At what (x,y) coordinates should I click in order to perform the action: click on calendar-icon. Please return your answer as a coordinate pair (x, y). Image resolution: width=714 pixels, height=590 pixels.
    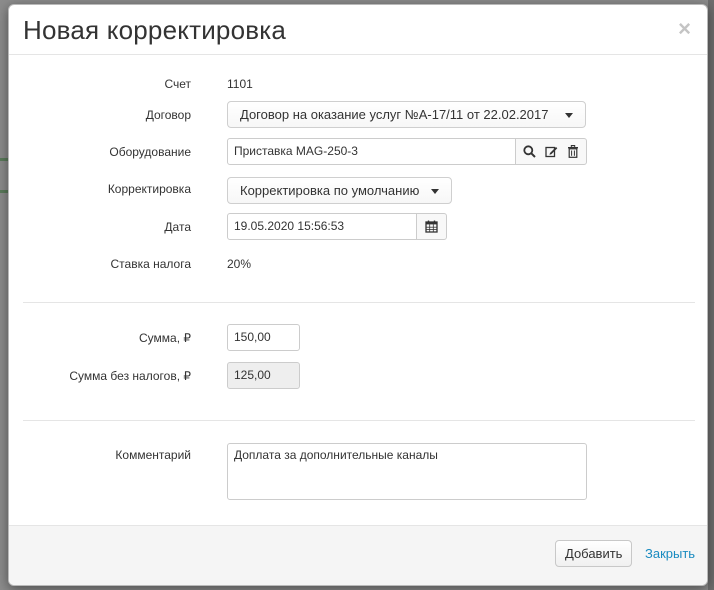
    Looking at the image, I should click on (431, 226).